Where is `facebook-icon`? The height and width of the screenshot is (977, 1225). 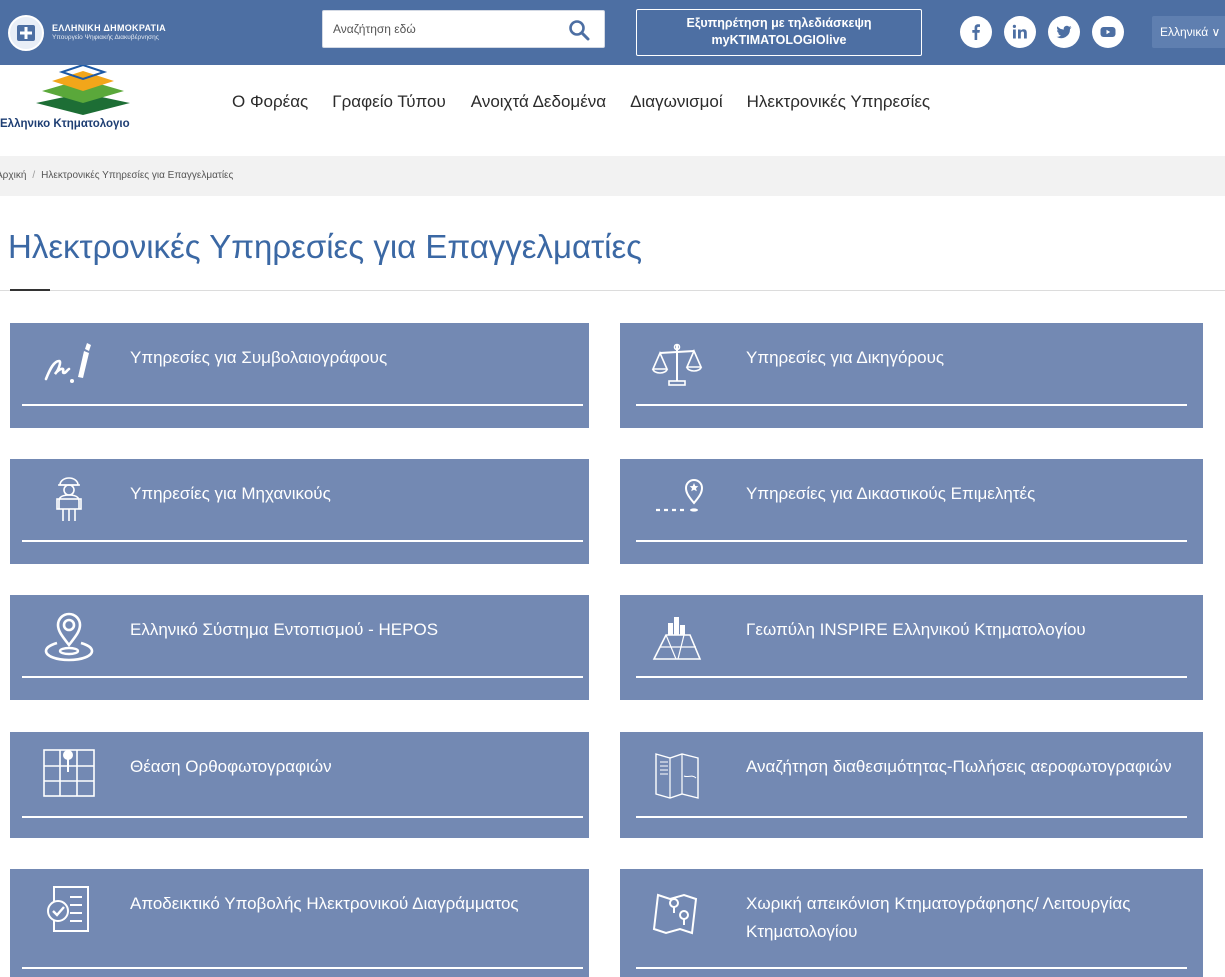 facebook-icon is located at coordinates (976, 32).